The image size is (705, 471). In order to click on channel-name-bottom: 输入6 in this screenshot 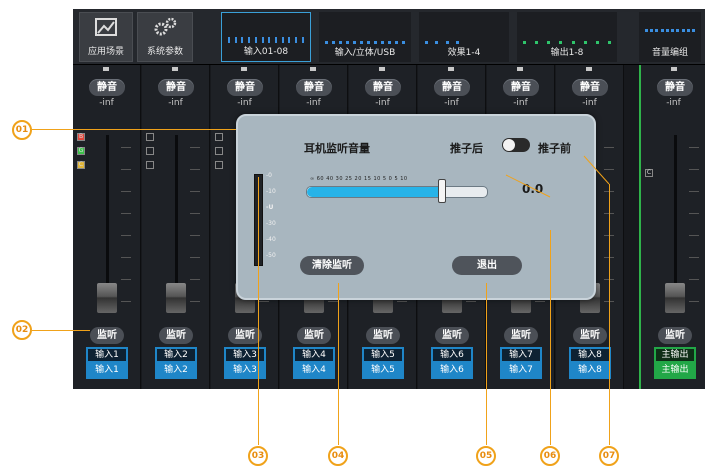, I will do `click(452, 370)`.